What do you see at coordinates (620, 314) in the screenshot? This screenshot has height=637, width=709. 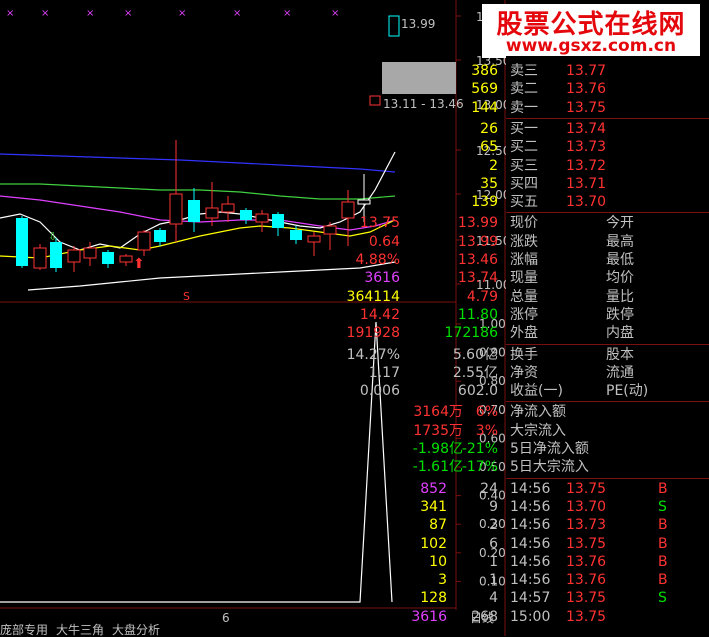 I see `stat-label: 跌停` at bounding box center [620, 314].